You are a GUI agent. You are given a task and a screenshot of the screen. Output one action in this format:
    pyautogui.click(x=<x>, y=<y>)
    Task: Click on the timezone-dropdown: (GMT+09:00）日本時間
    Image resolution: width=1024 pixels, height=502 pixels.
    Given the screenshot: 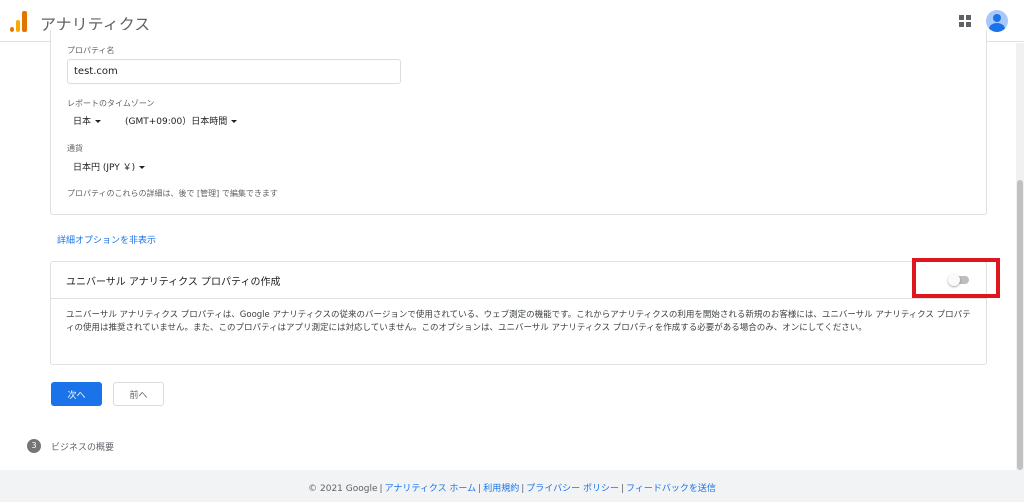 What is the action you would take?
    pyautogui.click(x=181, y=120)
    